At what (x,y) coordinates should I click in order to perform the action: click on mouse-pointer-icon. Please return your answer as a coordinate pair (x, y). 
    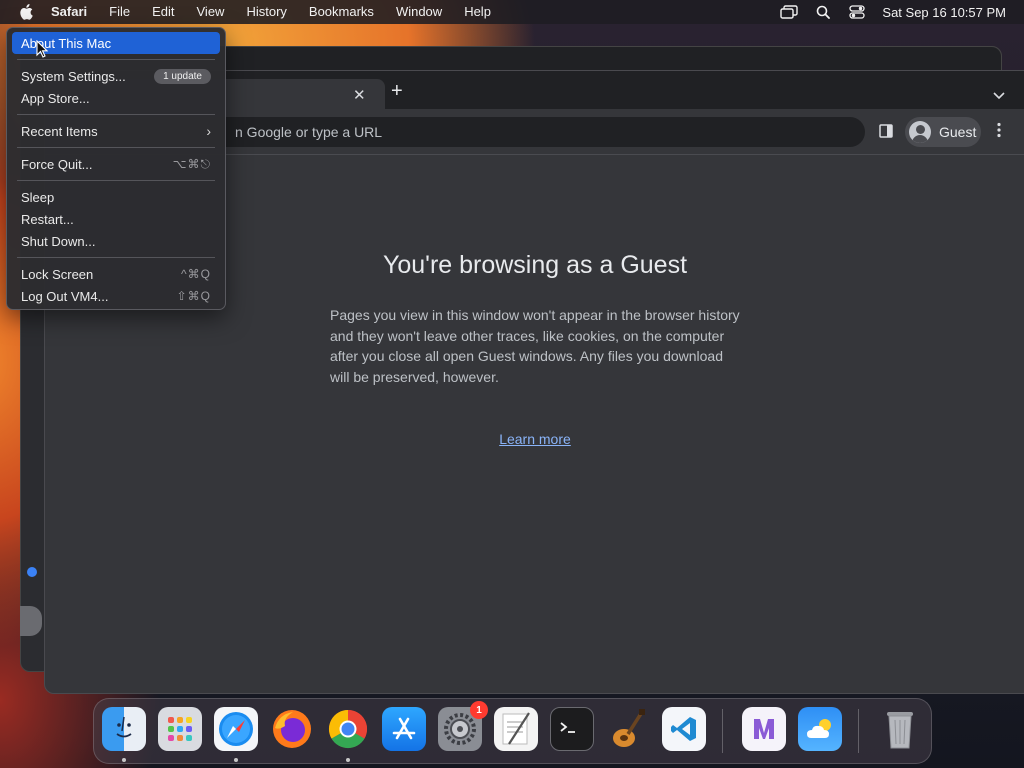
    Looking at the image, I should click on (42, 51).